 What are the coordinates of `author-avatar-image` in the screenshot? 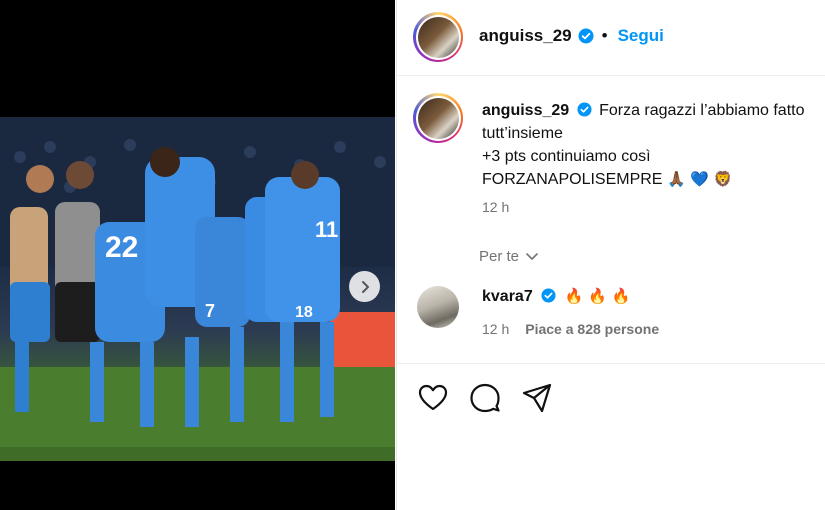 It's located at (438, 37).